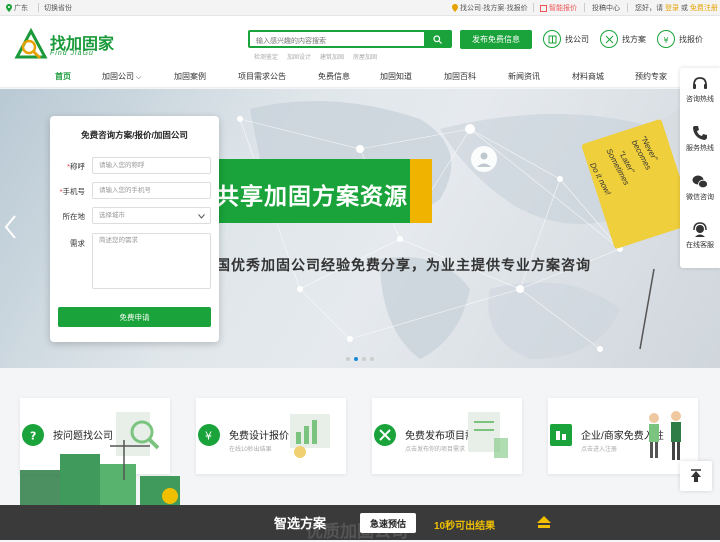  What do you see at coordinates (700, 90) in the screenshot?
I see `consult-hotline-button: 咨询热线` at bounding box center [700, 90].